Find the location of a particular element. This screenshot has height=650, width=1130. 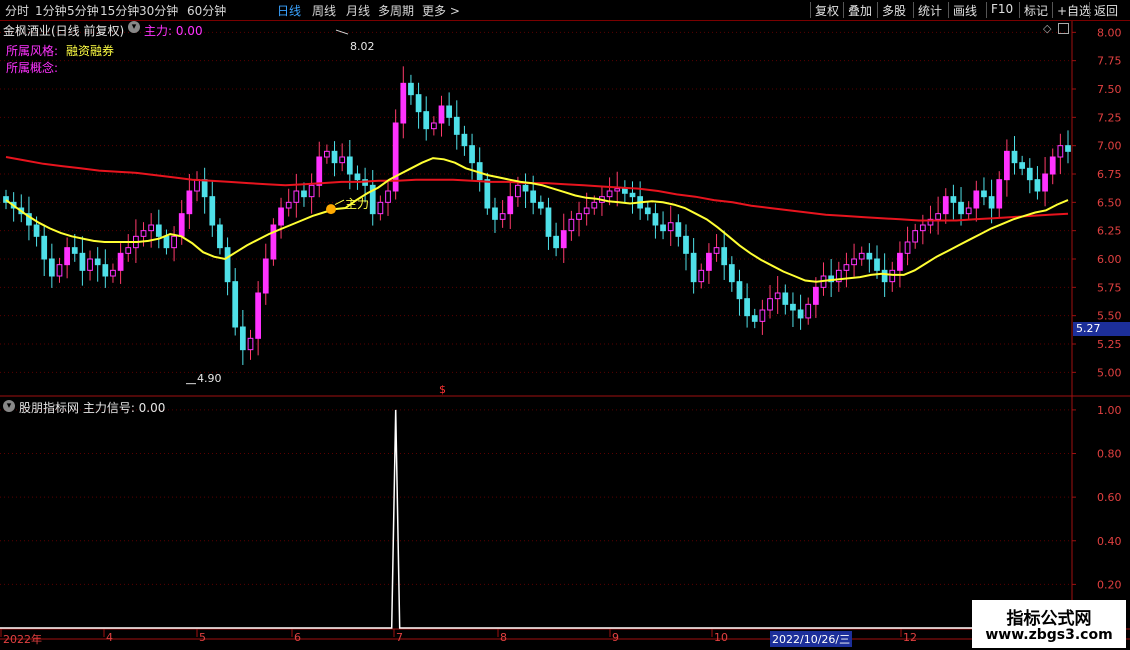

watermark: 指标公式网 www.zbgs3.com is located at coordinates (1049, 624).